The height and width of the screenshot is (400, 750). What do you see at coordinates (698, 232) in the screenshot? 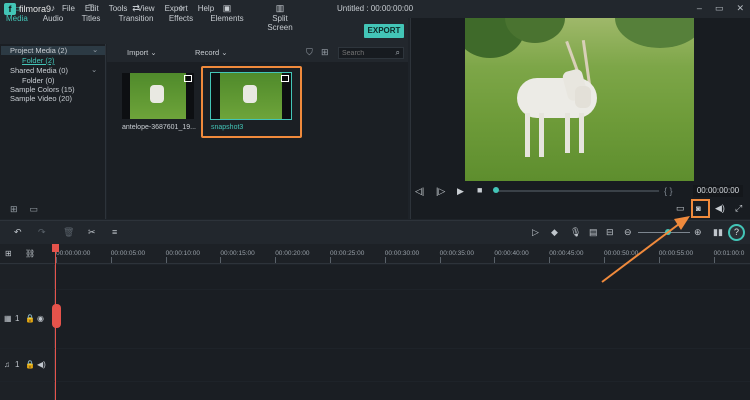
I see `zoom-in-icon: ⊕` at bounding box center [698, 232].